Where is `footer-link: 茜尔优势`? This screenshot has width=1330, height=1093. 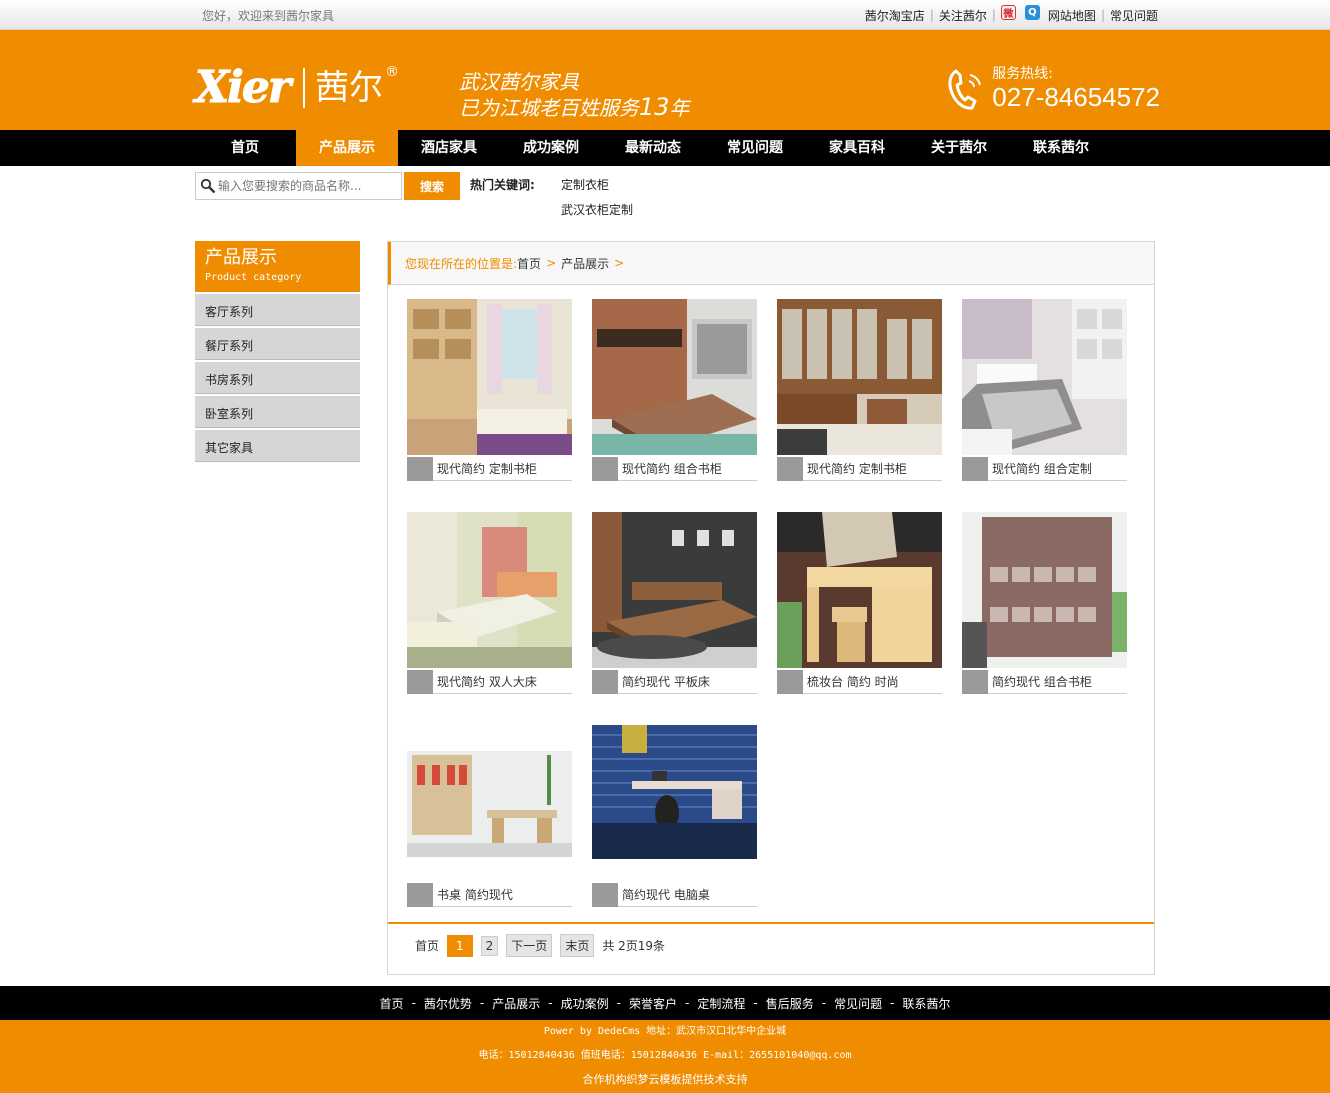
footer-link: 茜尔优势 is located at coordinates (448, 1003).